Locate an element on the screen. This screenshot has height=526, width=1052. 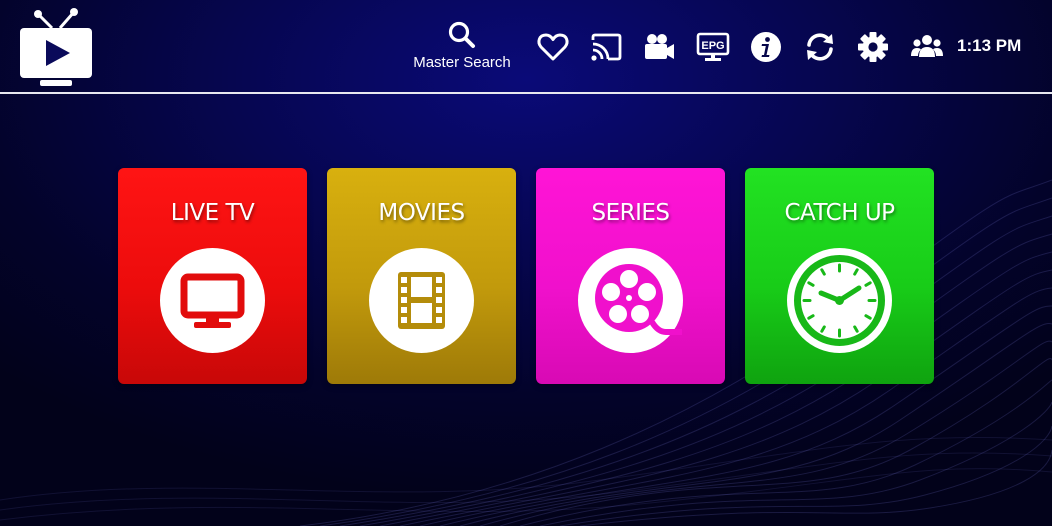
movies-label: MOVIES is located at coordinates (421, 213).